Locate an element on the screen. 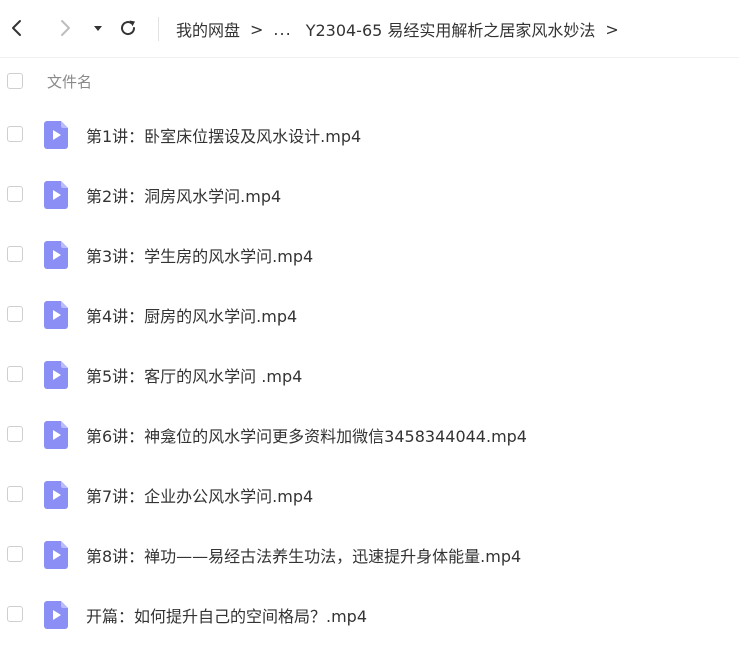  toolbar-divider is located at coordinates (158, 29).